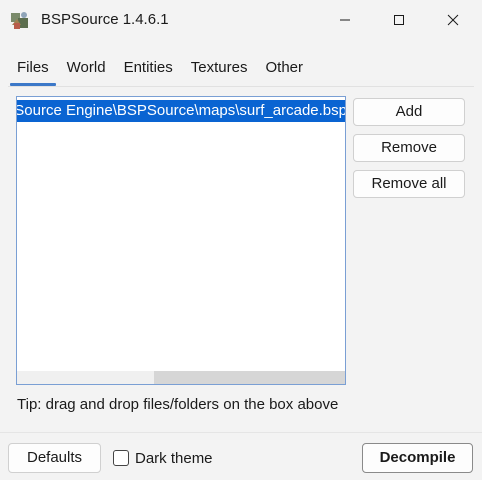  Describe the element at coordinates (241, 86) in the screenshot. I see `tab-divider` at that location.